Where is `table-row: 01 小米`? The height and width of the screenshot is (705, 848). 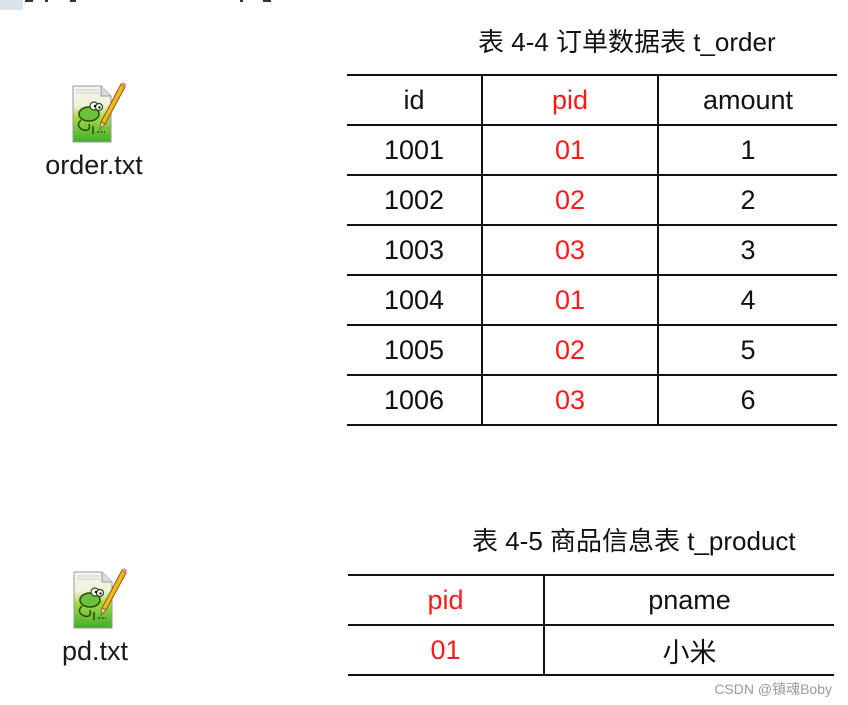 table-row: 01 小米 is located at coordinates (591, 650).